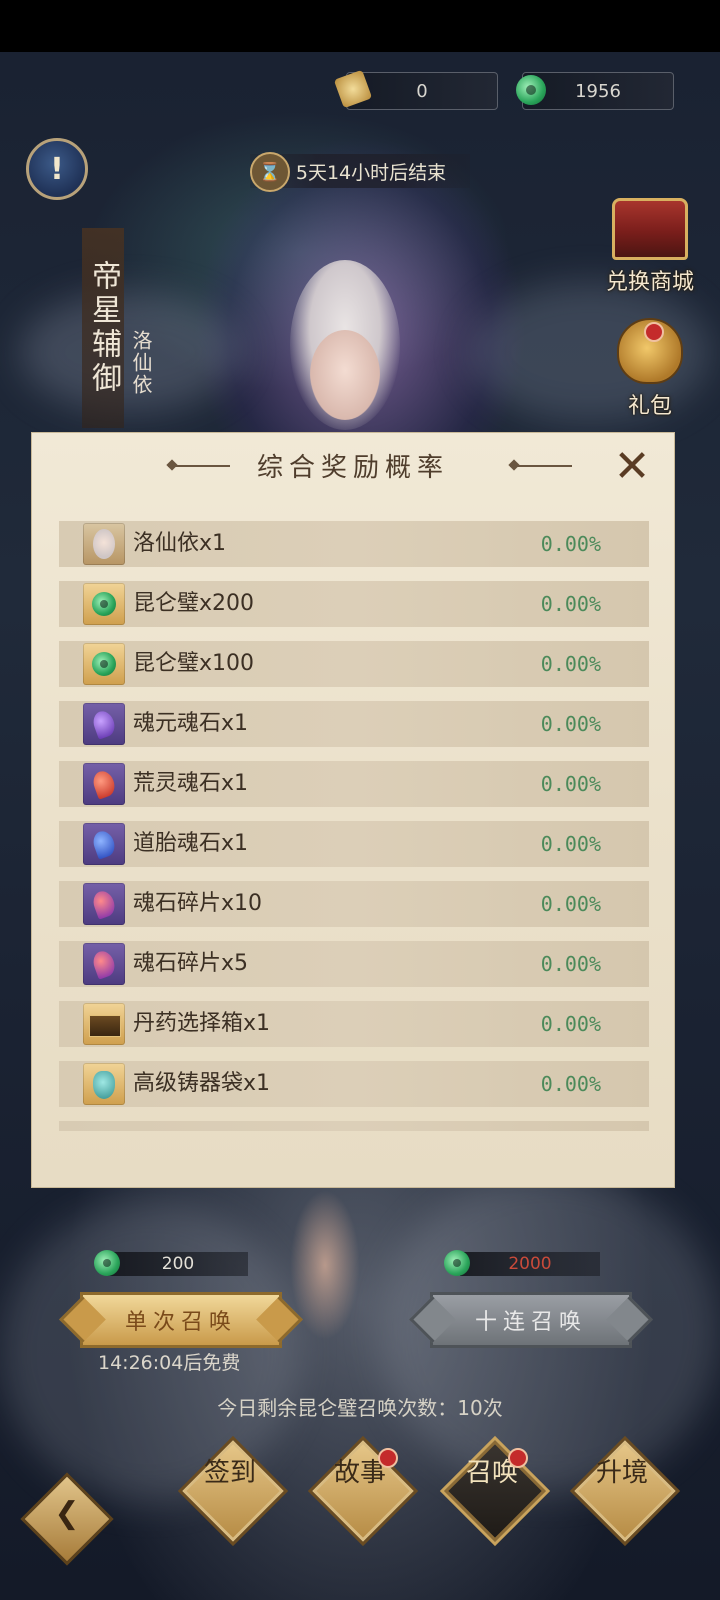 This screenshot has width=720, height=1600. Describe the element at coordinates (104, 784) in the screenshot. I see `red-soulstone-icon` at that location.